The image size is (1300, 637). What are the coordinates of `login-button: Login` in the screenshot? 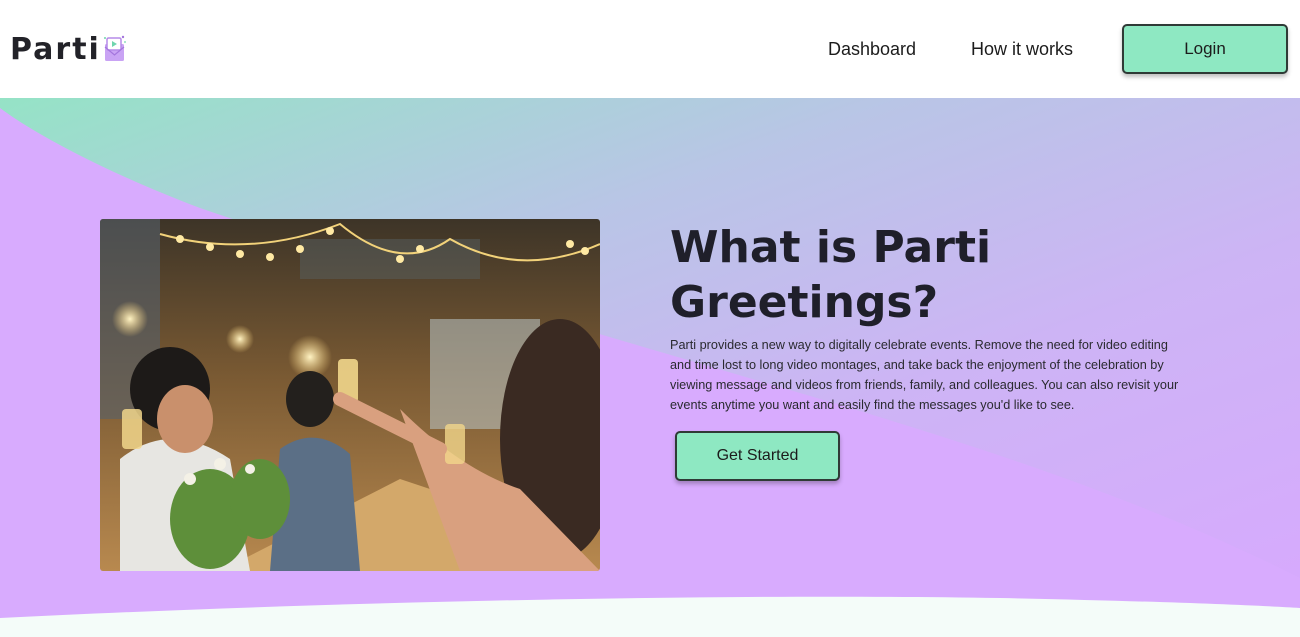 It's located at (1205, 49).